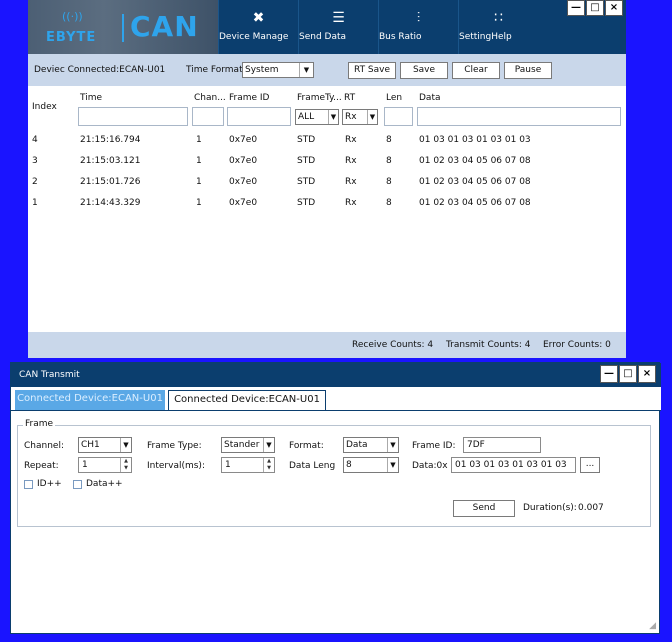  I want to click on resize-grip-icon: ◢, so click(652, 626).